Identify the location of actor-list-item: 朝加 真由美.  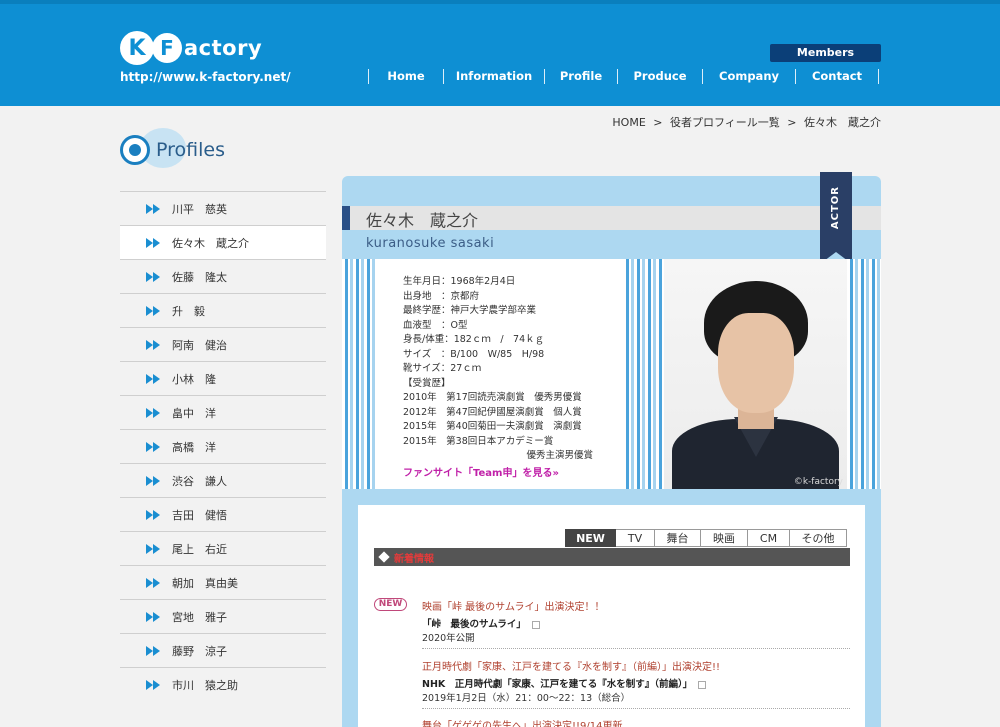
(223, 582).